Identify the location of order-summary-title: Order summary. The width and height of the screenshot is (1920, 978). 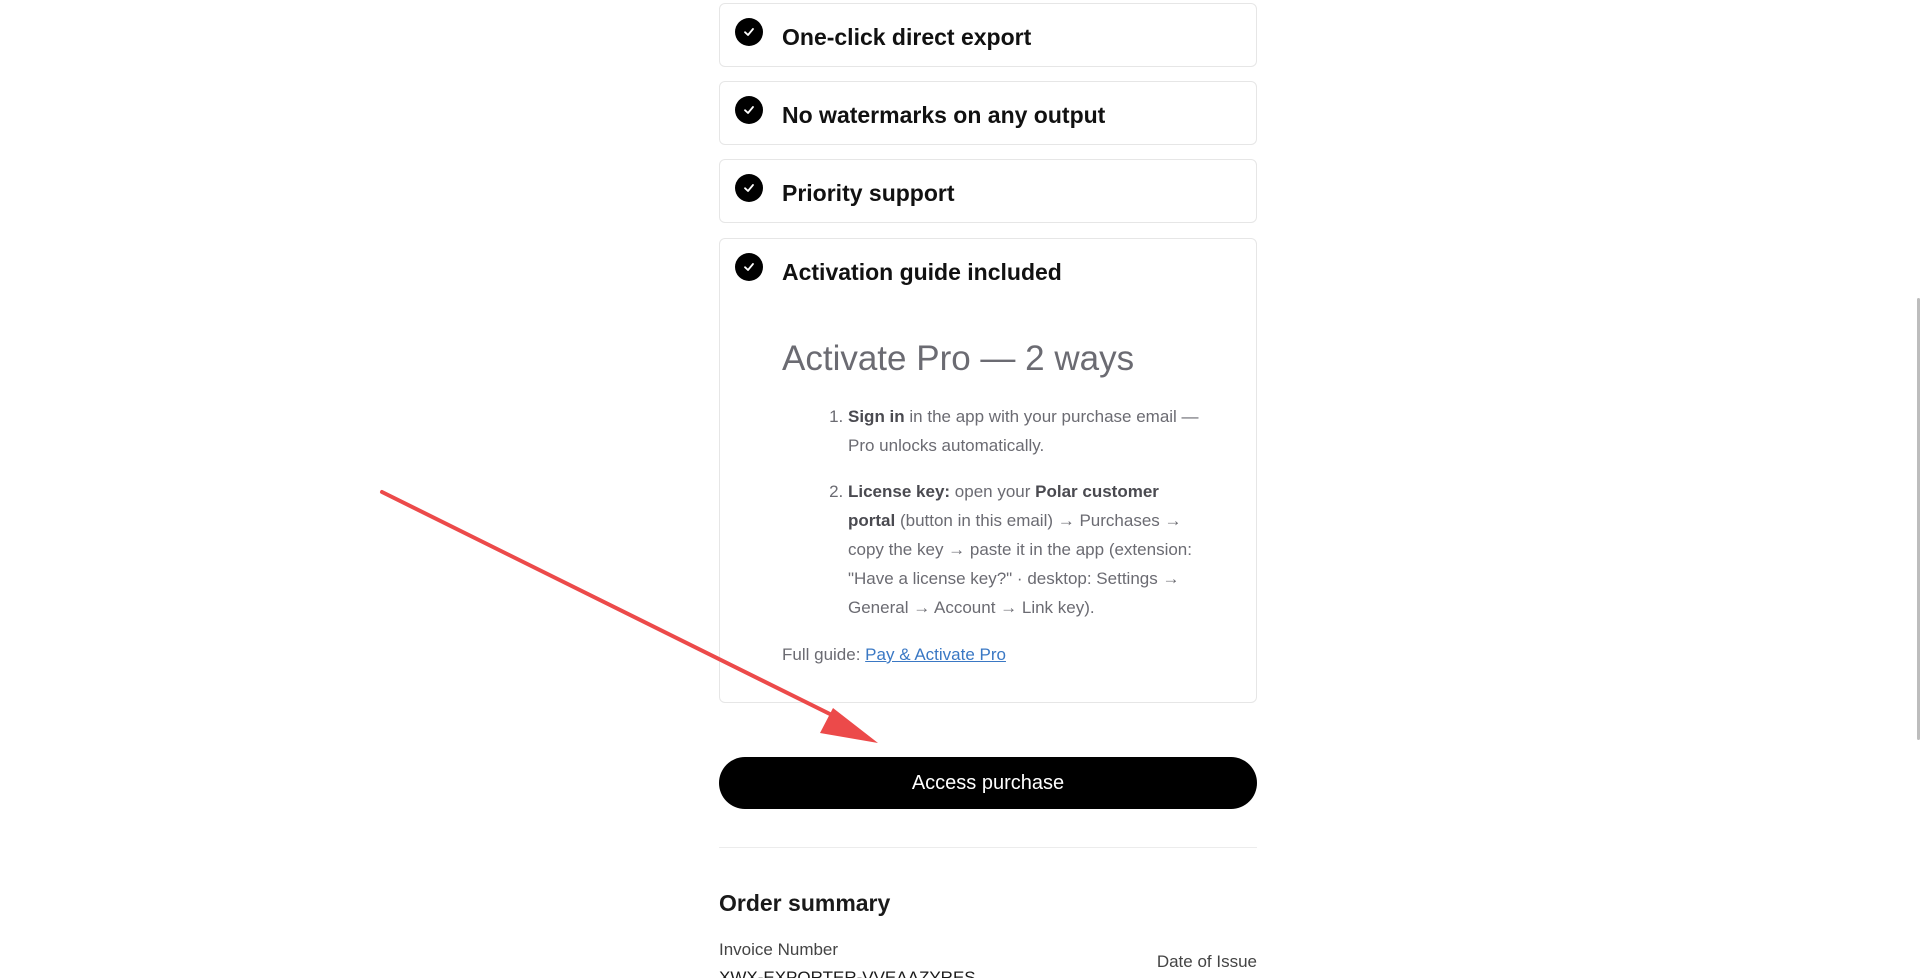
(805, 903).